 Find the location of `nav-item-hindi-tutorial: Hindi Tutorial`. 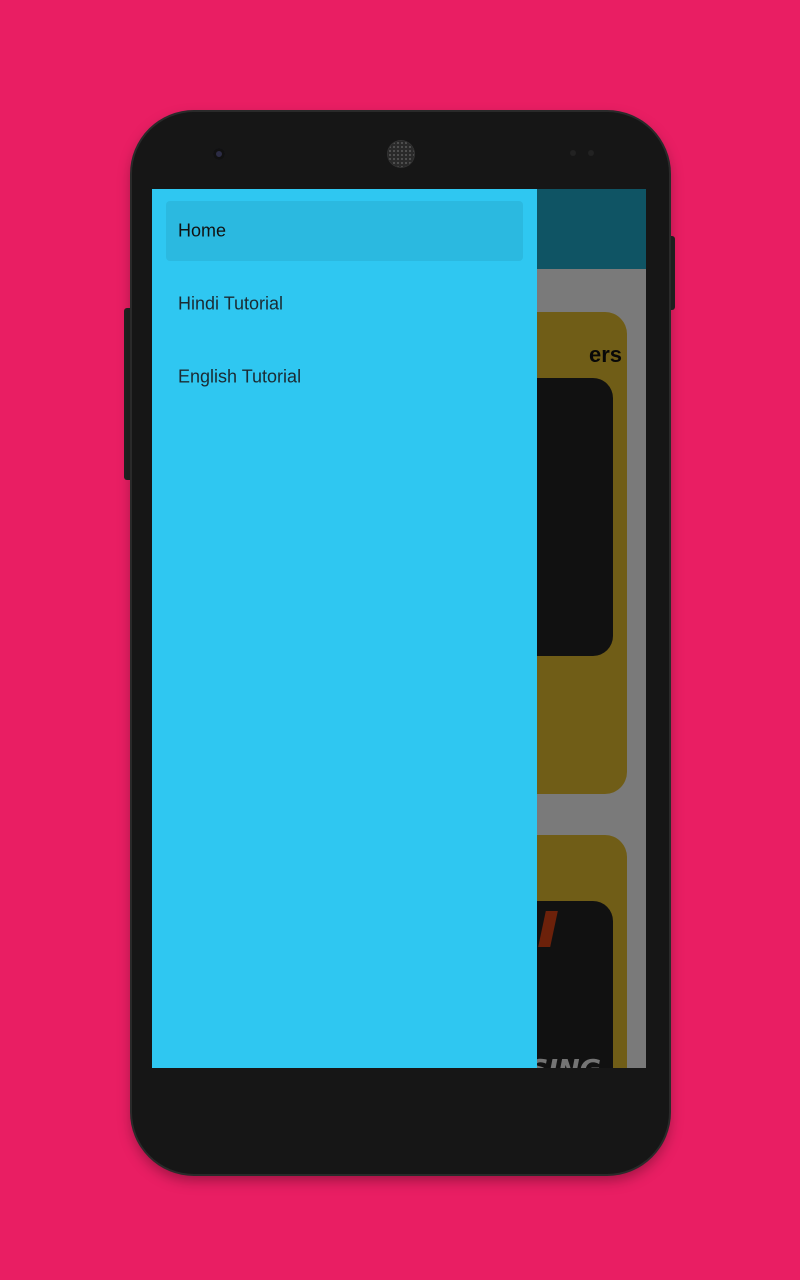

nav-item-hindi-tutorial: Hindi Tutorial is located at coordinates (344, 304).